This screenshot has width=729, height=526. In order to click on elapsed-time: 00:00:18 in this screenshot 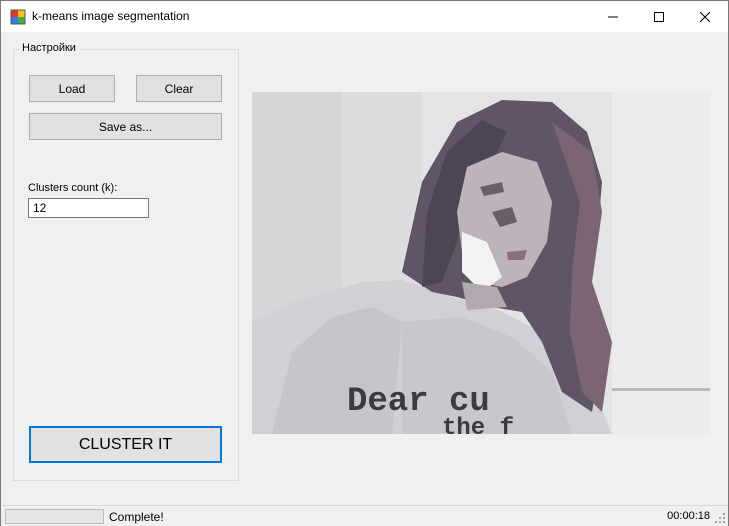, I will do `click(688, 516)`.